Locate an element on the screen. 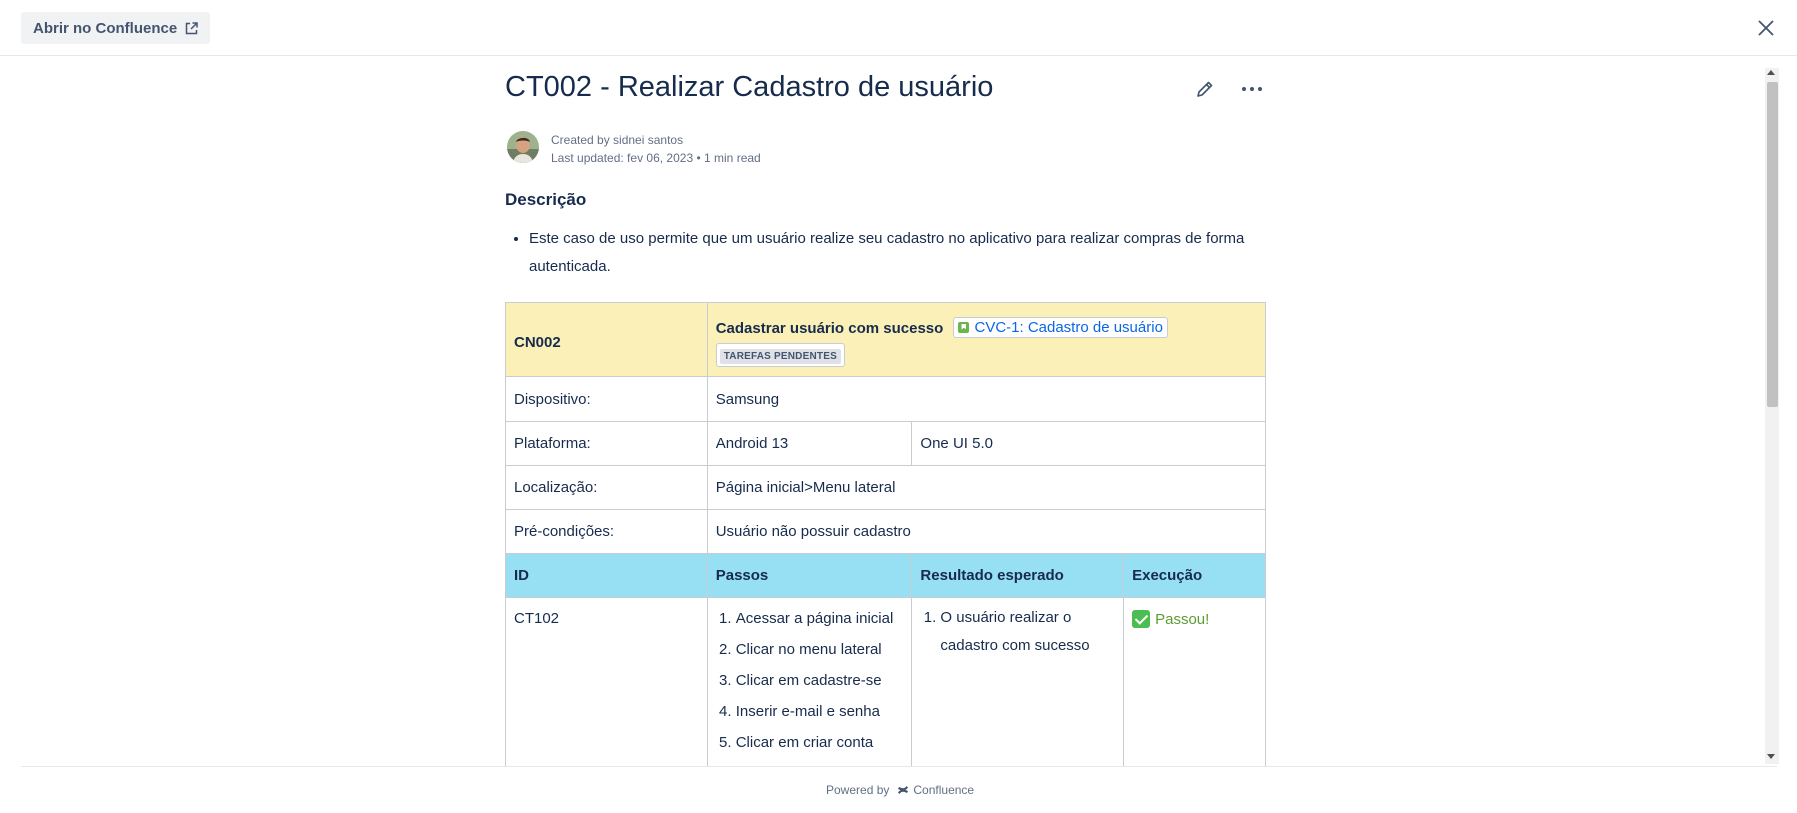  status-box: TAREFAS PENDENTES is located at coordinates (780, 354).